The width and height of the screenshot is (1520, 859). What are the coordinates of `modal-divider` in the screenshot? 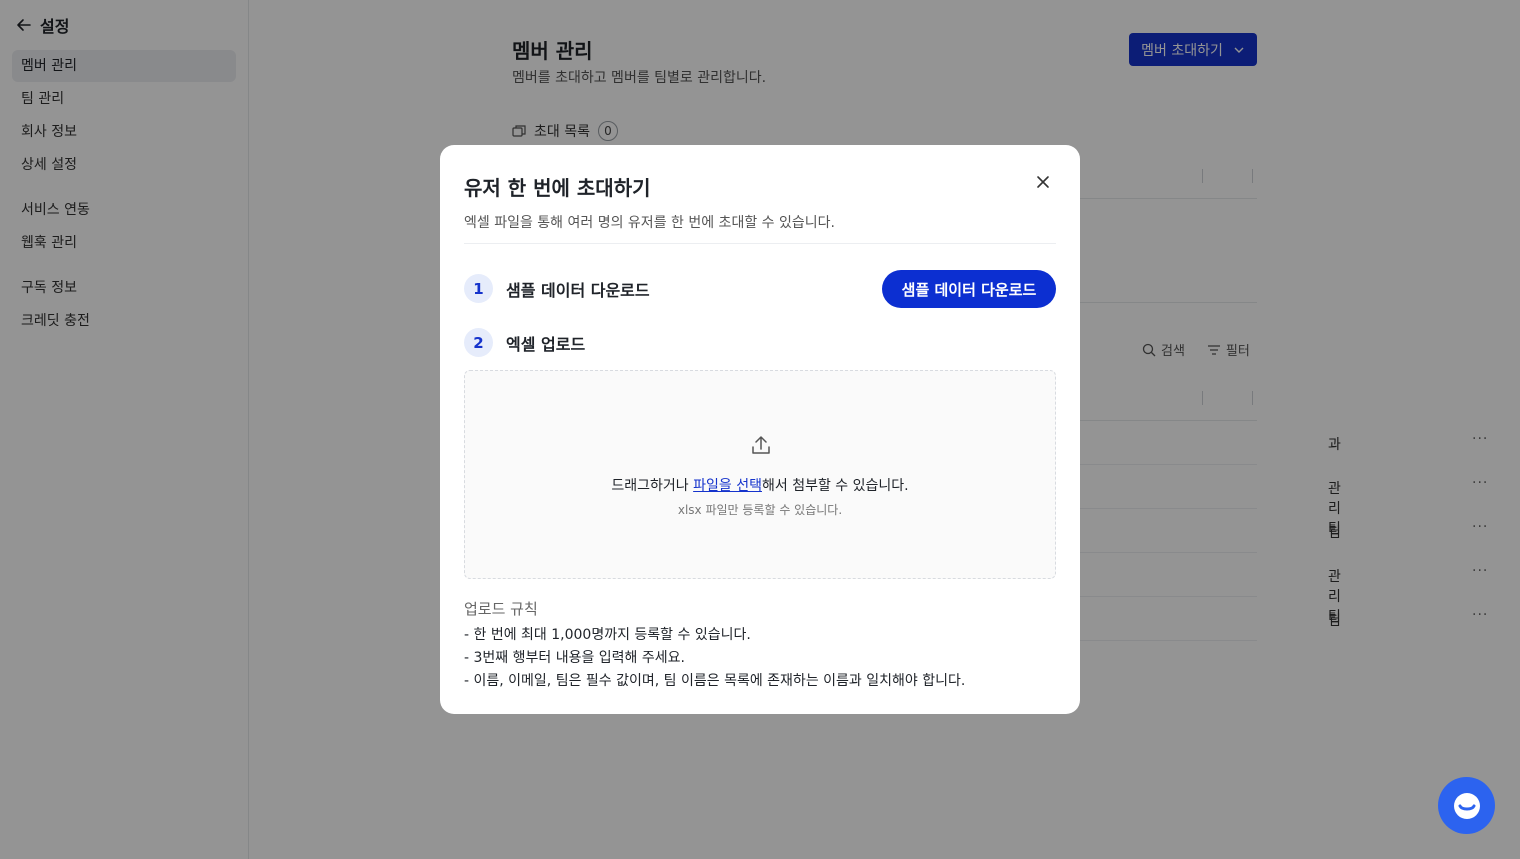 It's located at (760, 243).